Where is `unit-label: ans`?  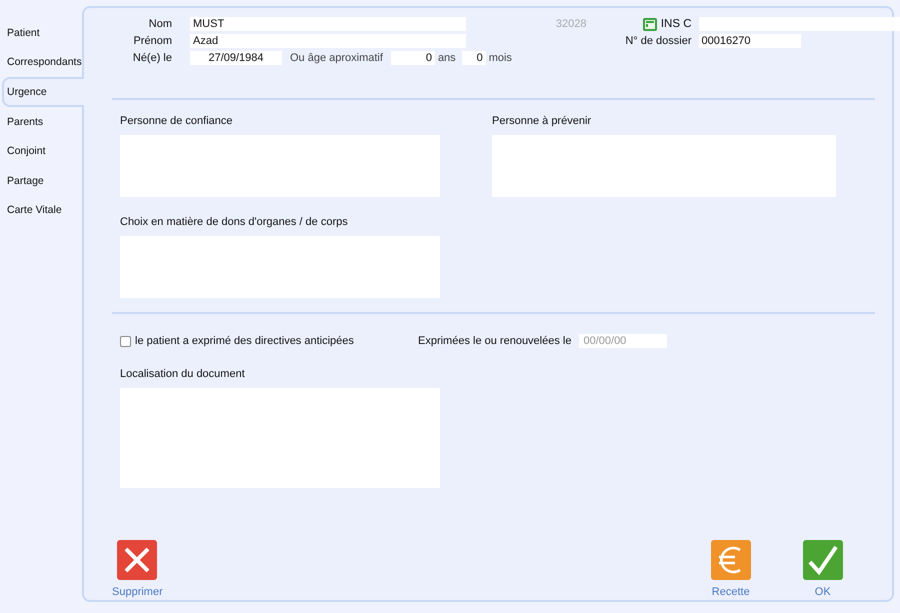 unit-label: ans is located at coordinates (447, 58).